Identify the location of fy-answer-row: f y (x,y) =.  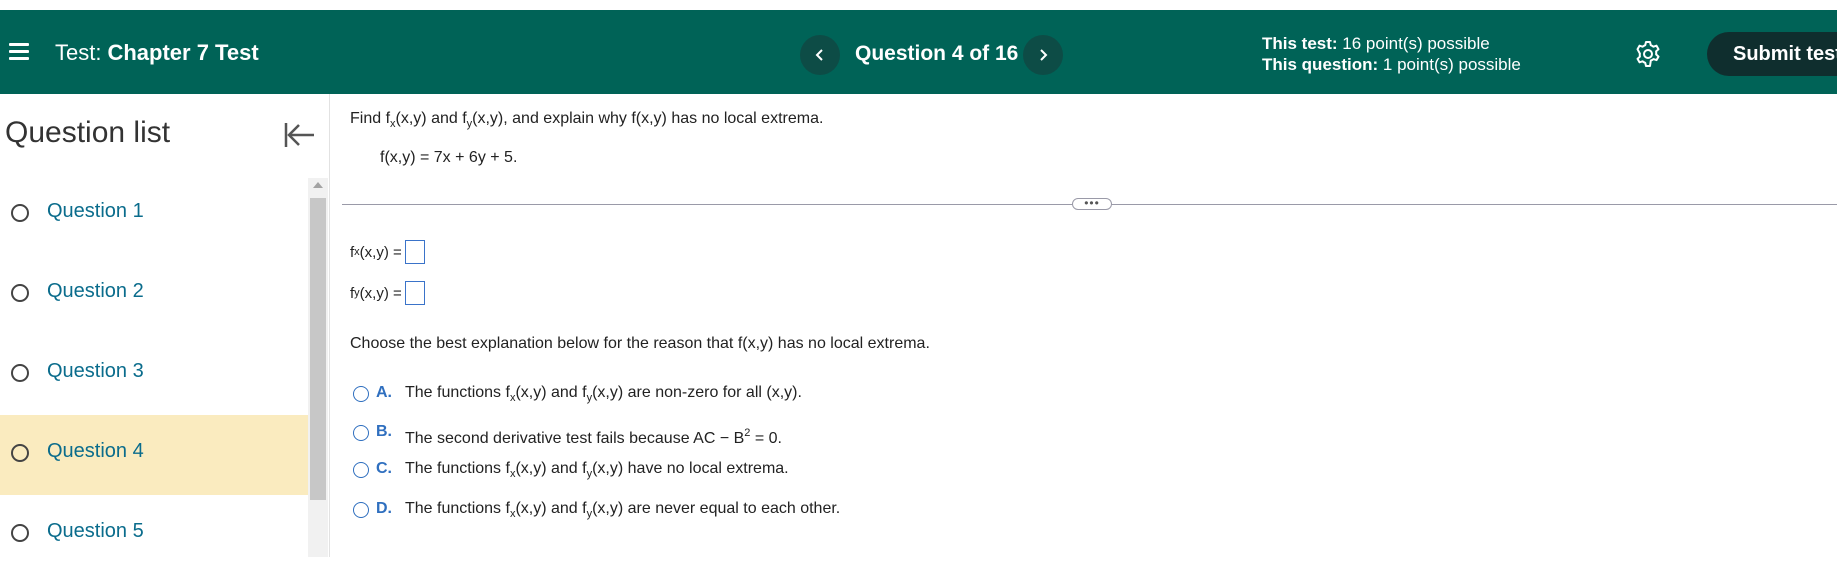
(387, 293).